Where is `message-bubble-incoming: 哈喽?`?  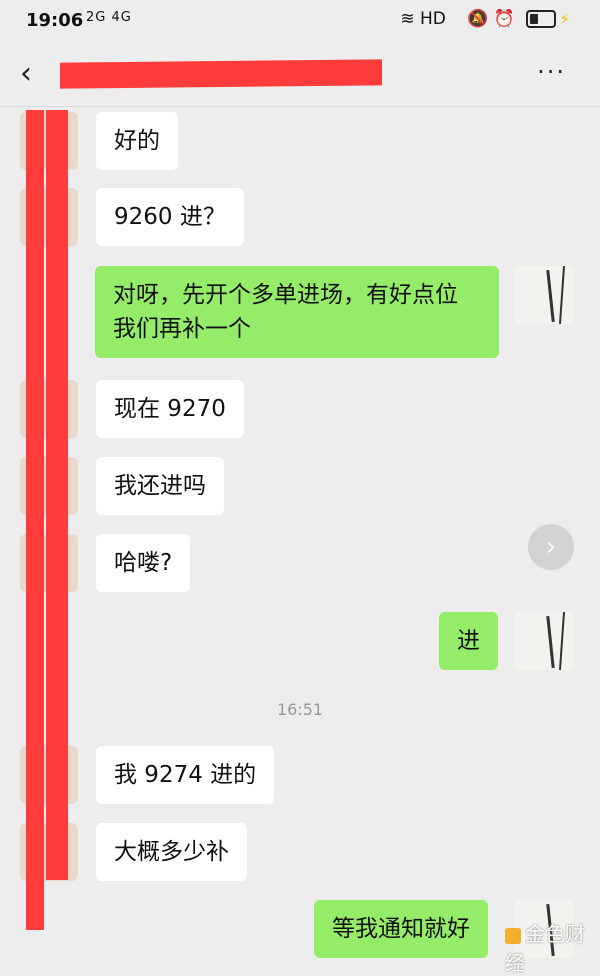
message-bubble-incoming: 哈喽? is located at coordinates (143, 563).